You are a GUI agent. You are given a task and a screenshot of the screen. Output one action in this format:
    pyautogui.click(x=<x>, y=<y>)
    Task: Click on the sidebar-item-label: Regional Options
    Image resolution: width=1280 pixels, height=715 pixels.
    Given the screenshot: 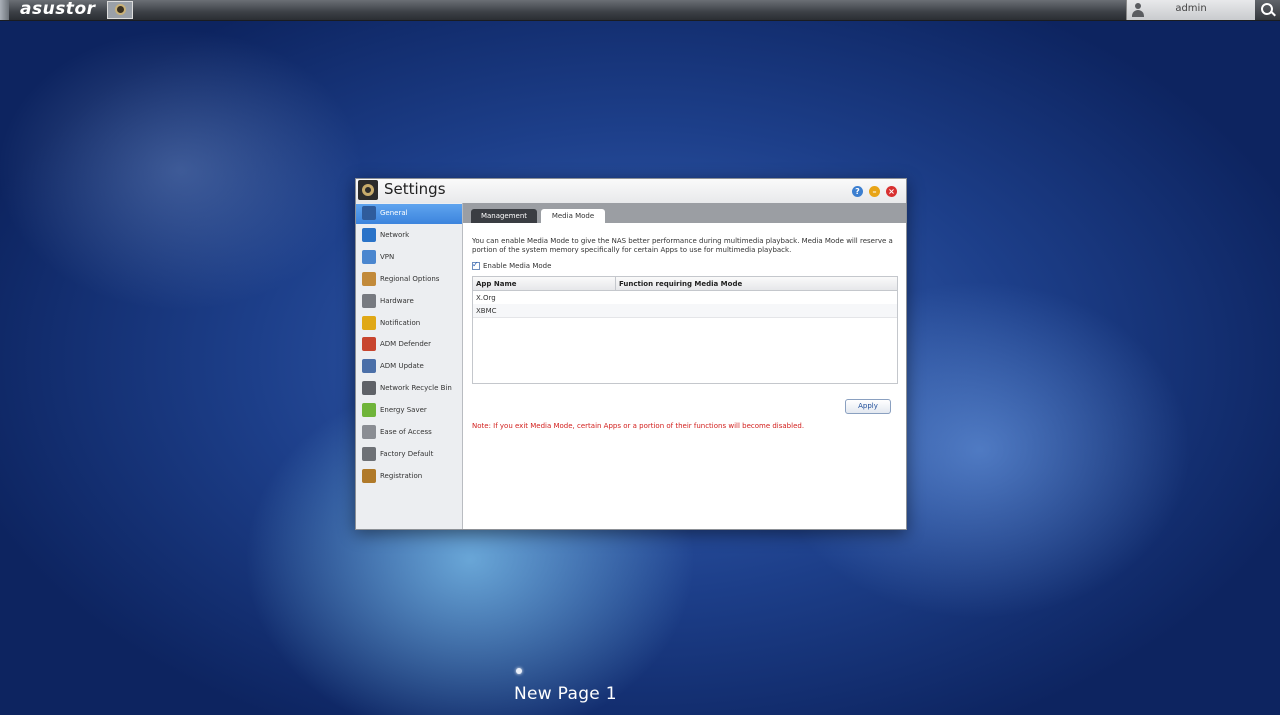 What is the action you would take?
    pyautogui.click(x=410, y=278)
    